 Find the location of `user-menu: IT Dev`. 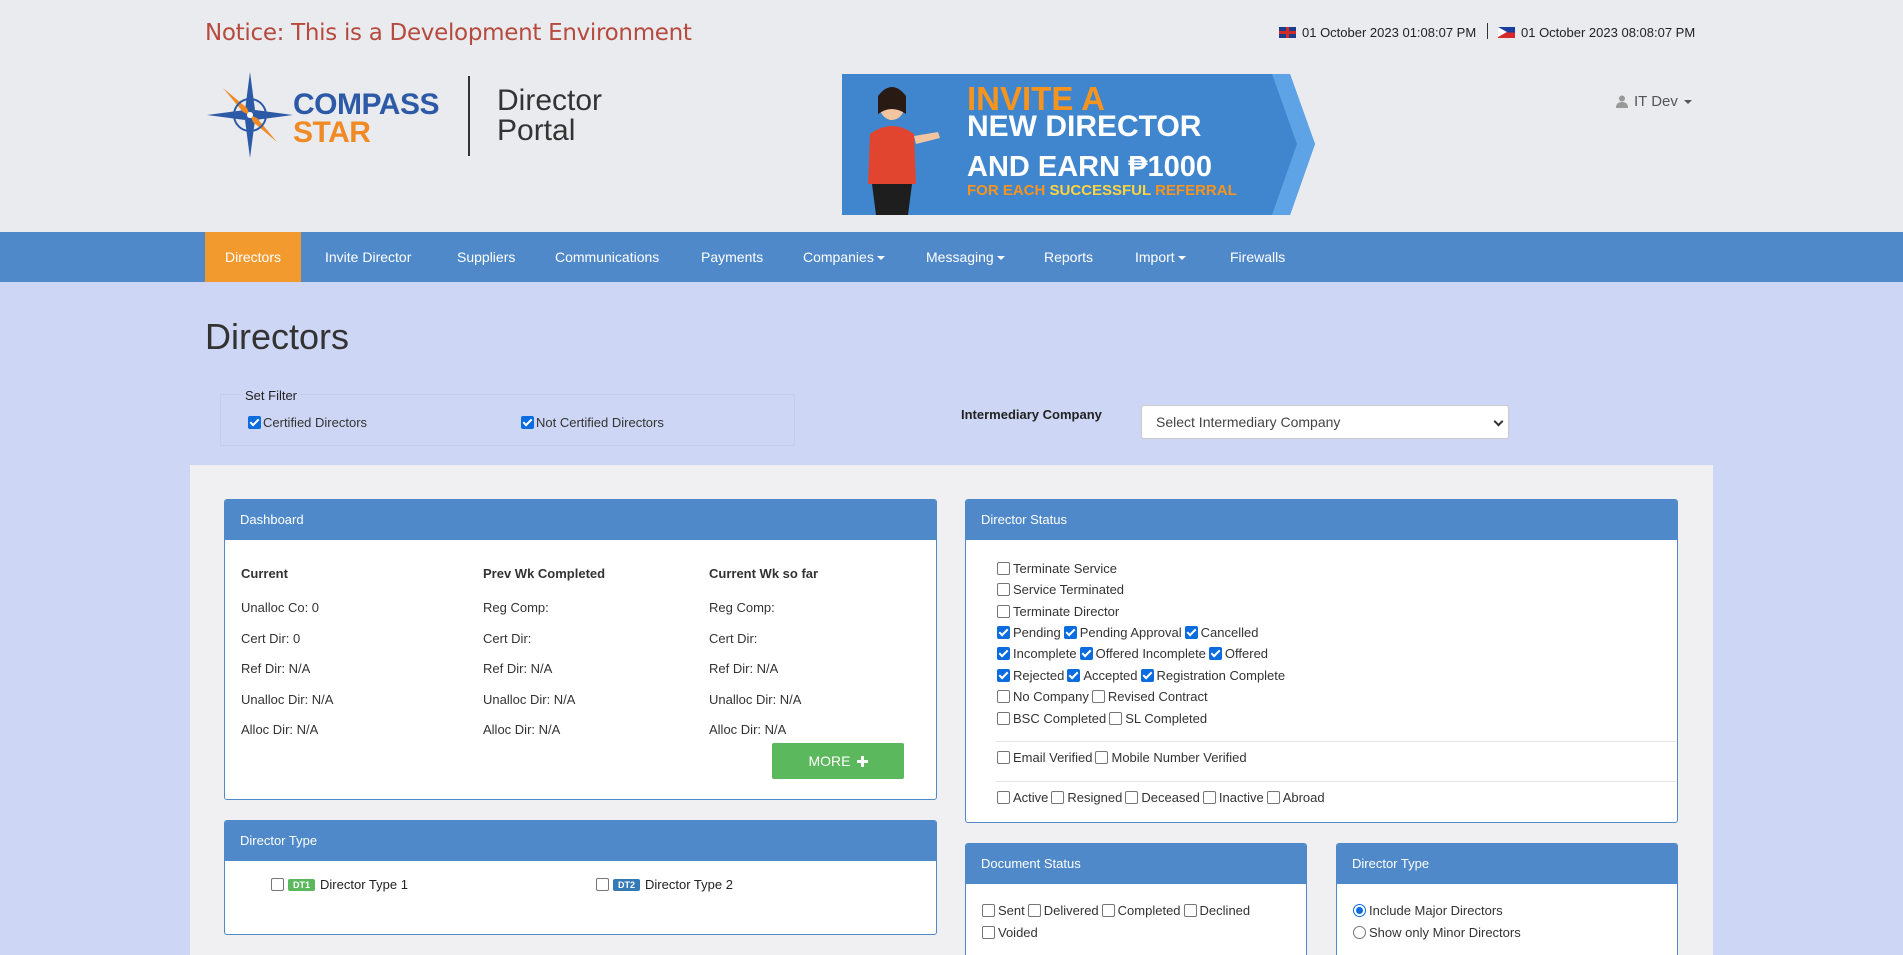

user-menu: IT Dev is located at coordinates (1654, 101).